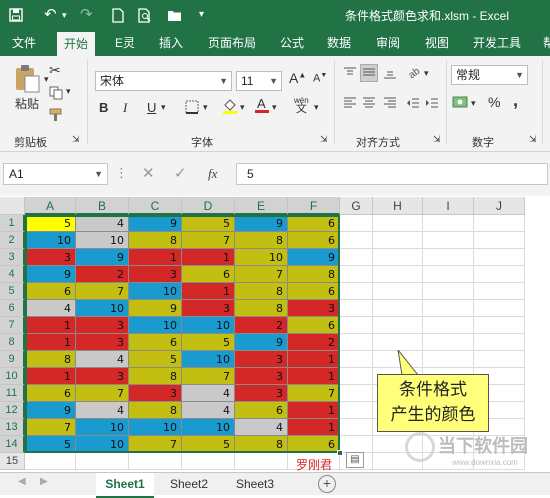 Image resolution: width=550 pixels, height=498 pixels. I want to click on sheet-tab-sheet2: Sheet2, so click(189, 484).